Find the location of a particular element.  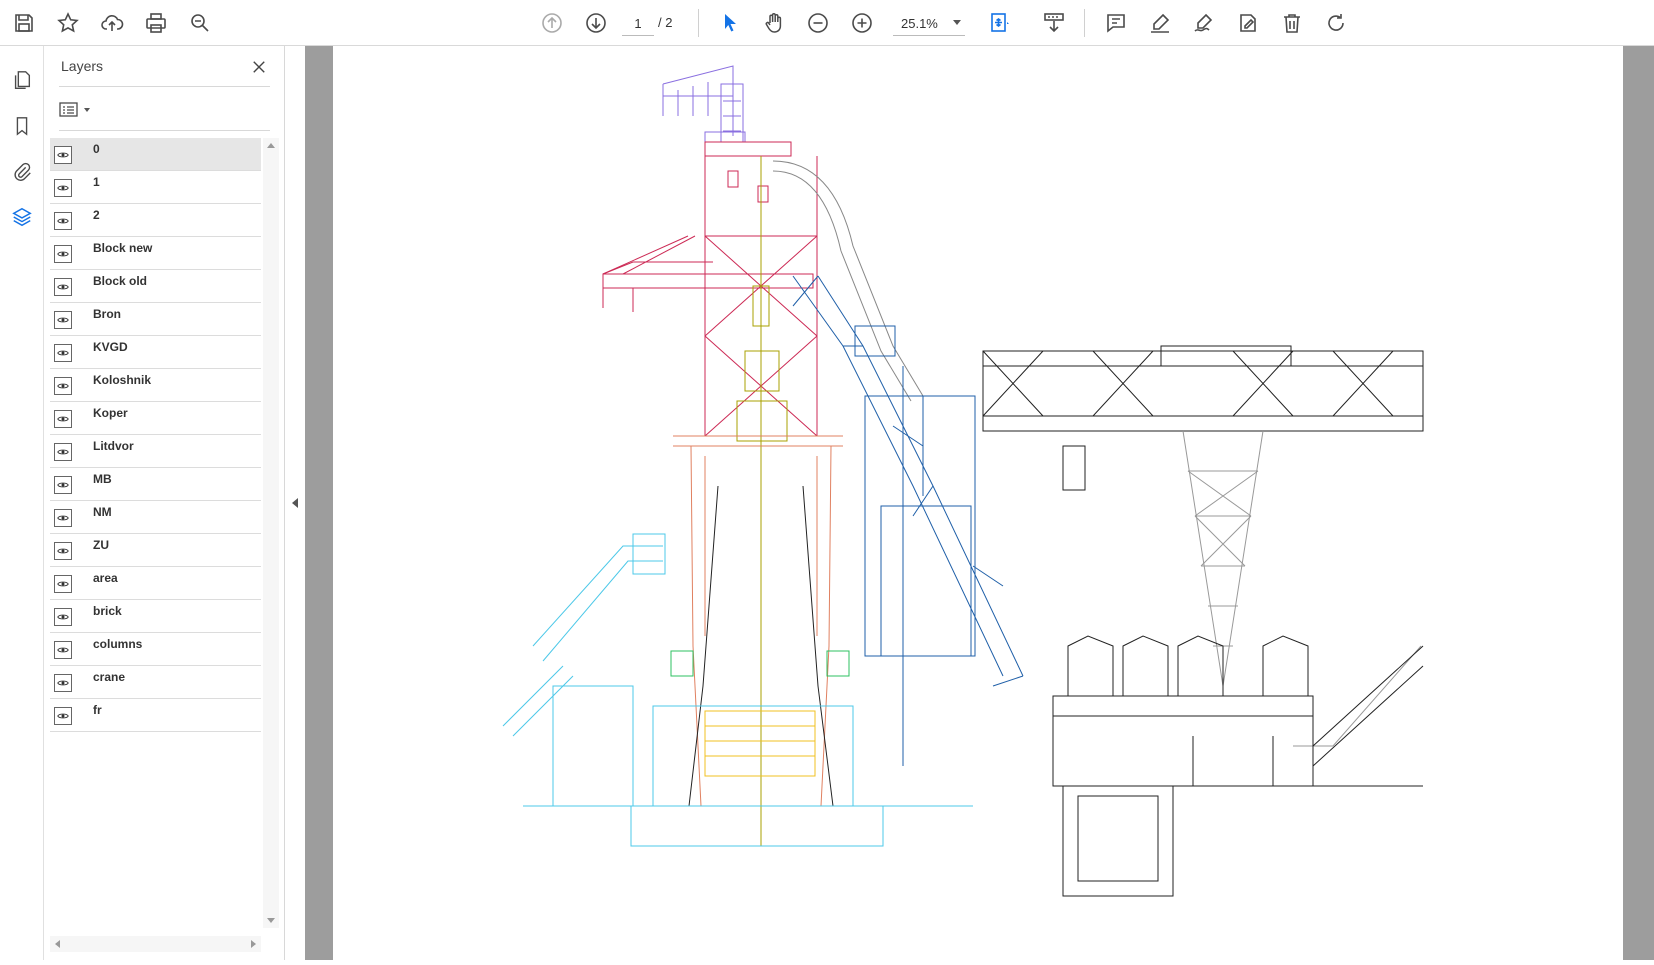

layer-row: fr is located at coordinates (155, 715).